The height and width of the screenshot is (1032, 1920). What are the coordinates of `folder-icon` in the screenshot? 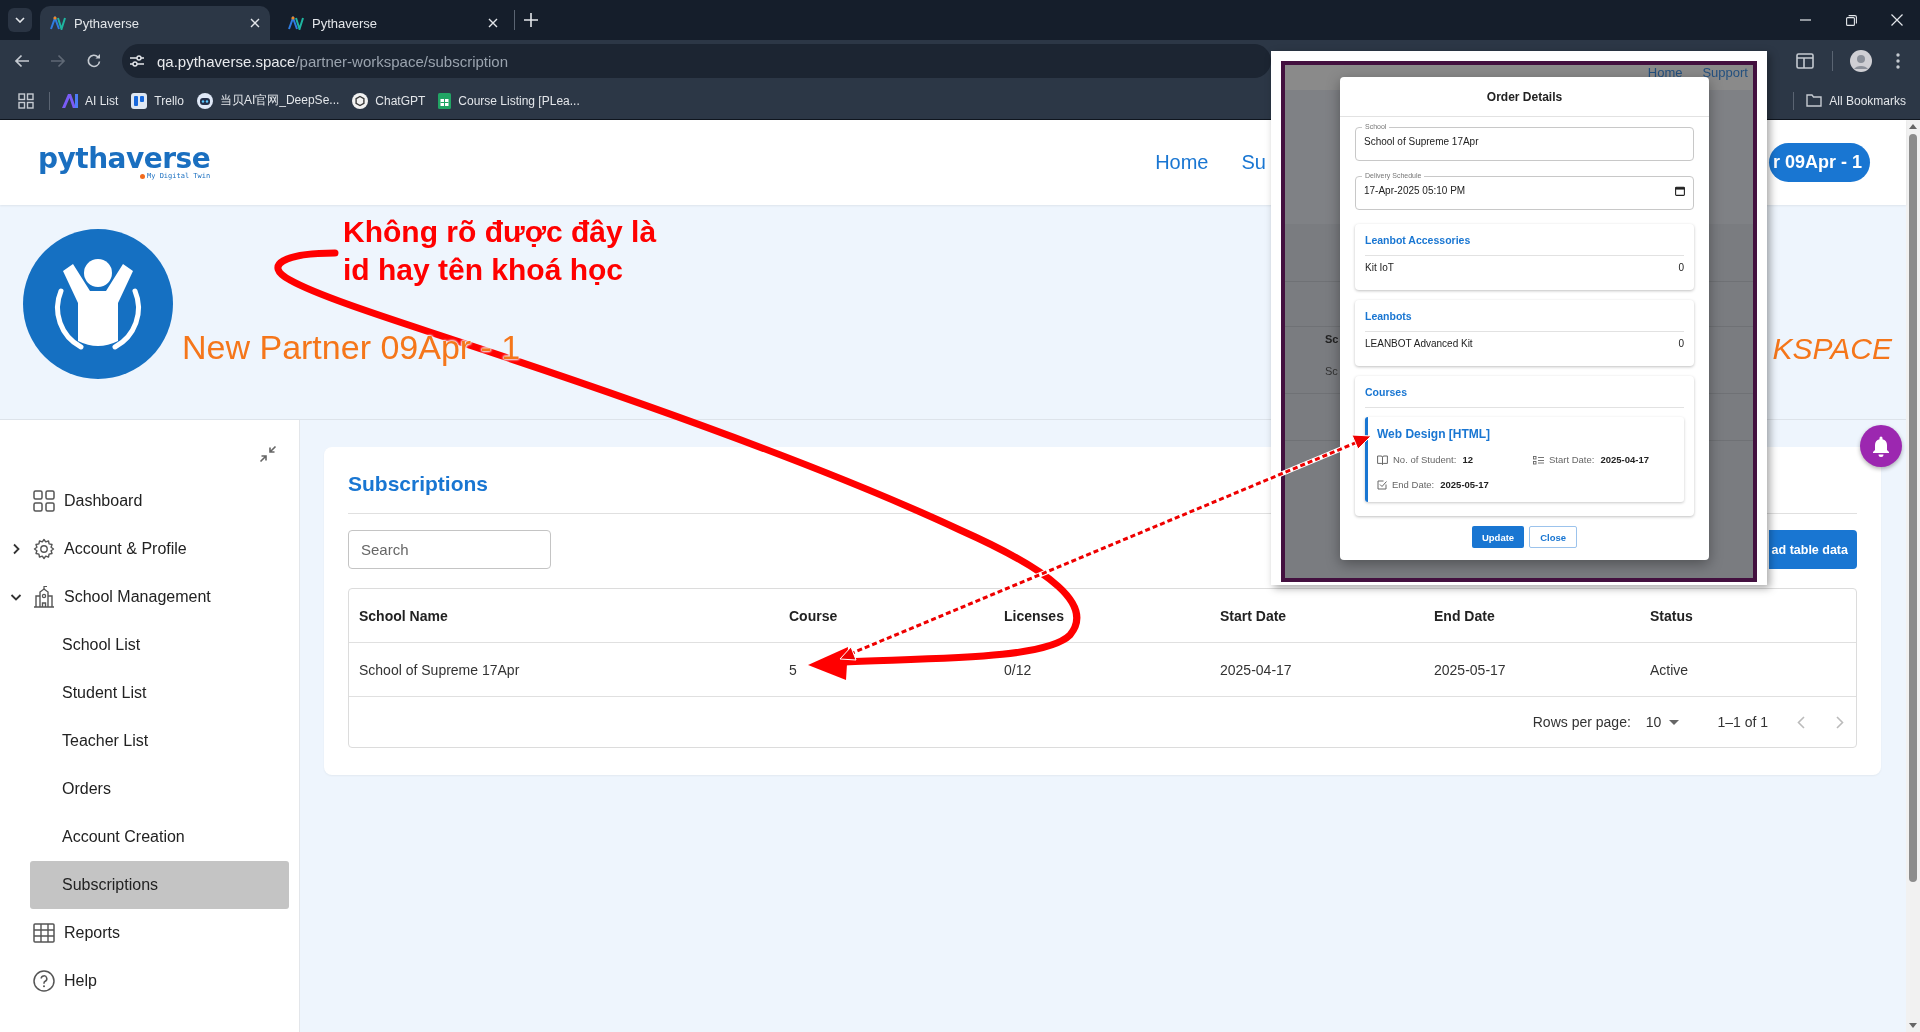 It's located at (1814, 100).